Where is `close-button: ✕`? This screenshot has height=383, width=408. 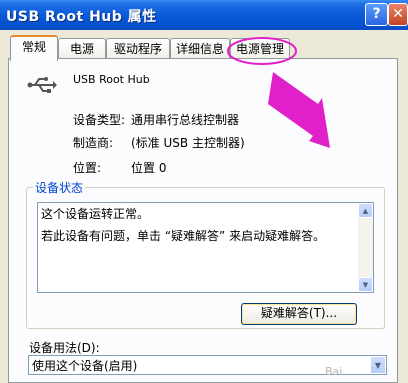
close-button: ✕ is located at coordinates (398, 14).